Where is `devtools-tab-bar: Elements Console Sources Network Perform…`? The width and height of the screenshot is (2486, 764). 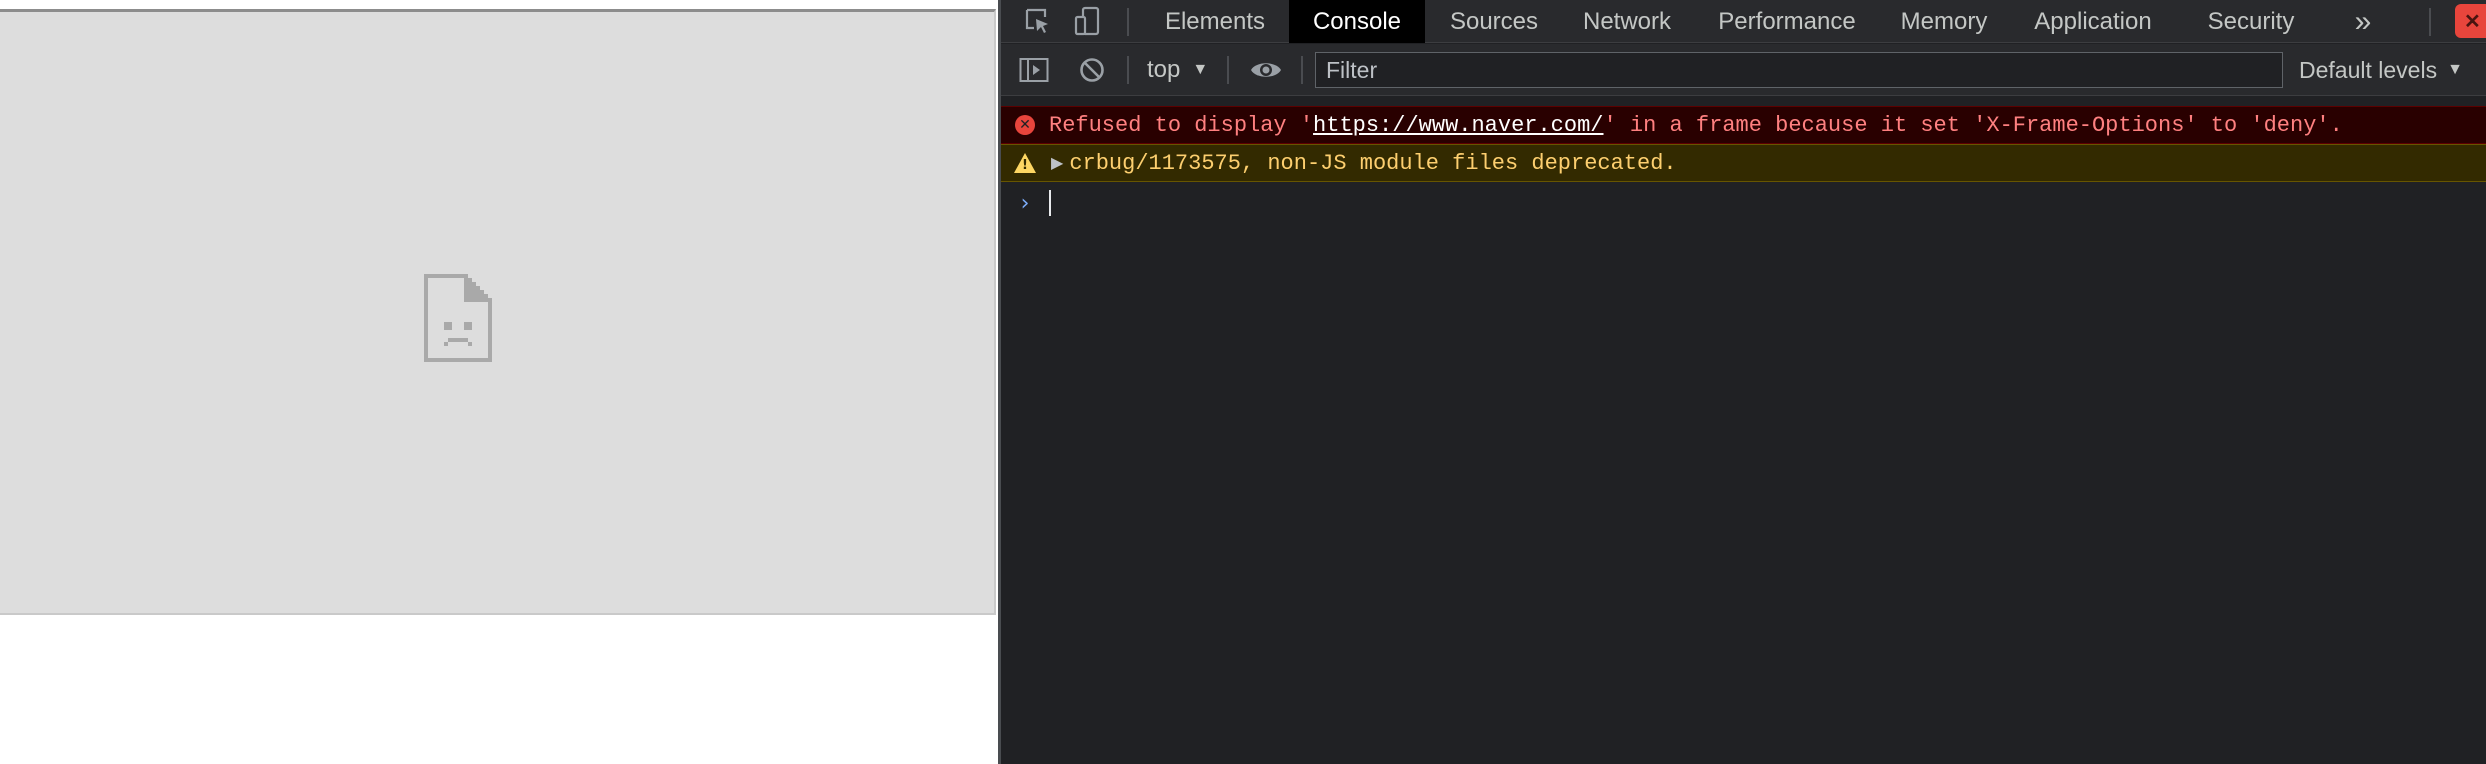 devtools-tab-bar: Elements Console Sources Network Perform… is located at coordinates (1743, 21).